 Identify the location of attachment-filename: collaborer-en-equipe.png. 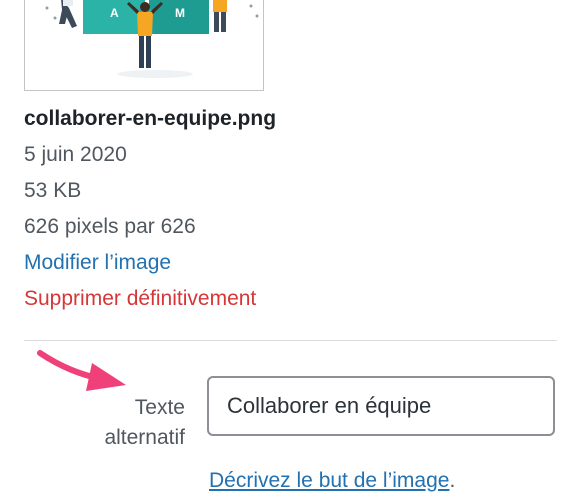
(150, 118).